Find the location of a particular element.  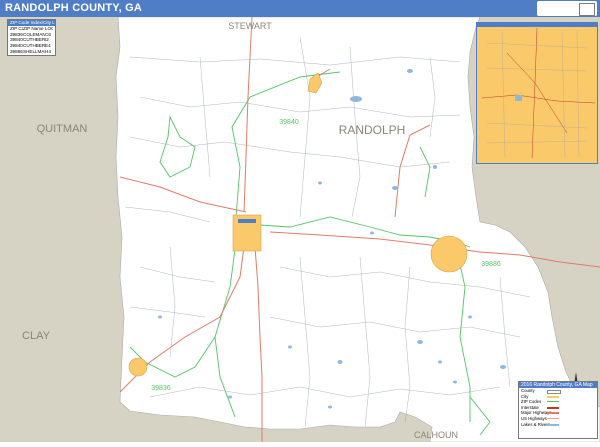

legend-zip: 39886 is located at coordinates (16, 51).